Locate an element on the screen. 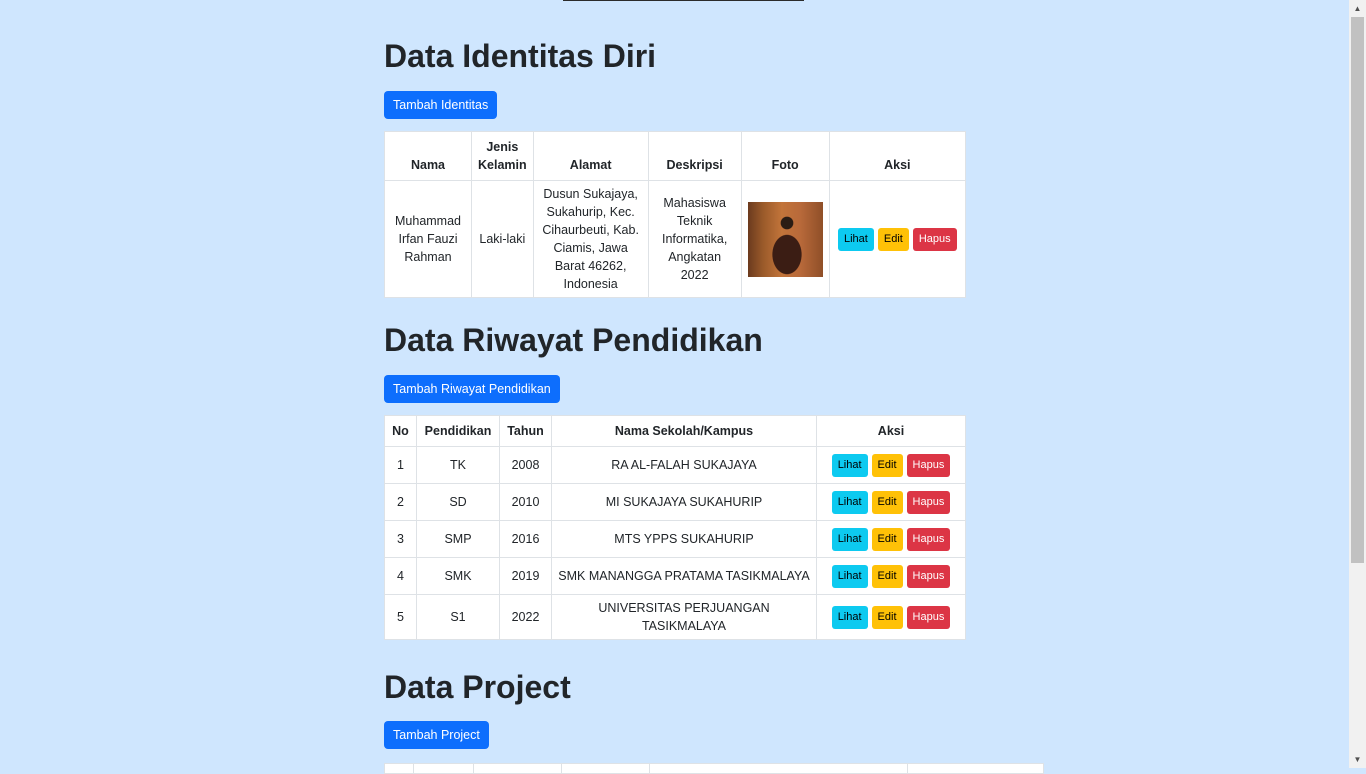 Image resolution: width=1366 pixels, height=774 pixels. cell-tahun: 2010 is located at coordinates (525, 502).